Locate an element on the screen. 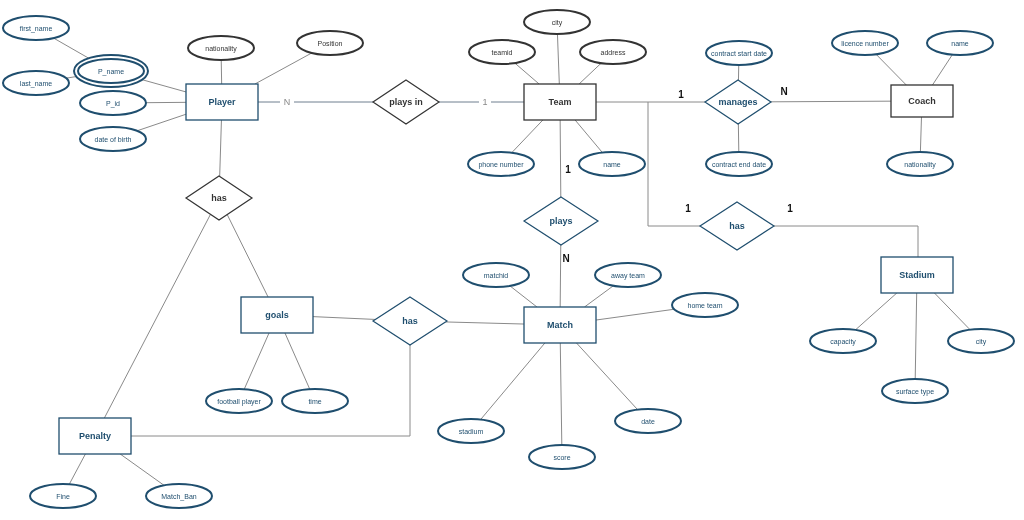 Image resolution: width=1024 pixels, height=520 pixels. entity-box: Match is located at coordinates (560, 325).